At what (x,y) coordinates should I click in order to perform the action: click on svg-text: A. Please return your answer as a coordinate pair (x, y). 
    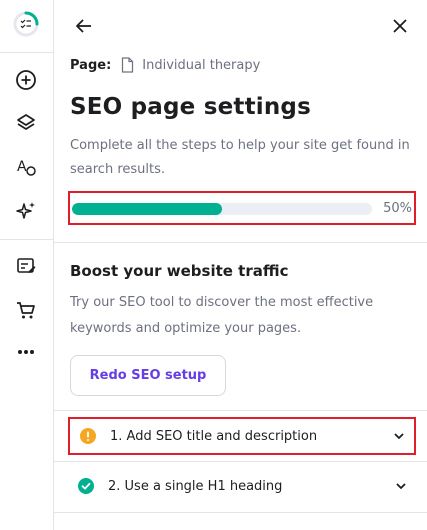
    Looking at the image, I should click on (22, 167).